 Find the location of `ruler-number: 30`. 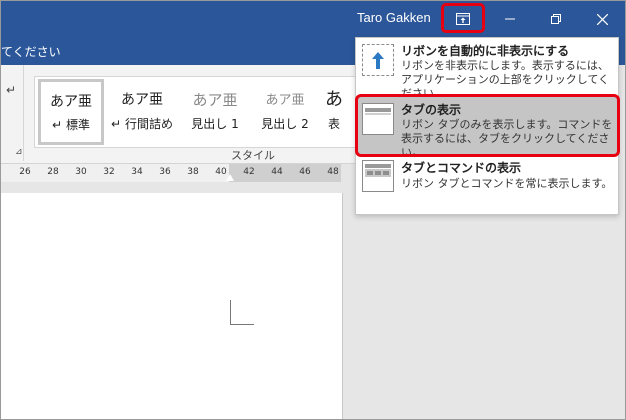

ruler-number: 30 is located at coordinates (81, 172).